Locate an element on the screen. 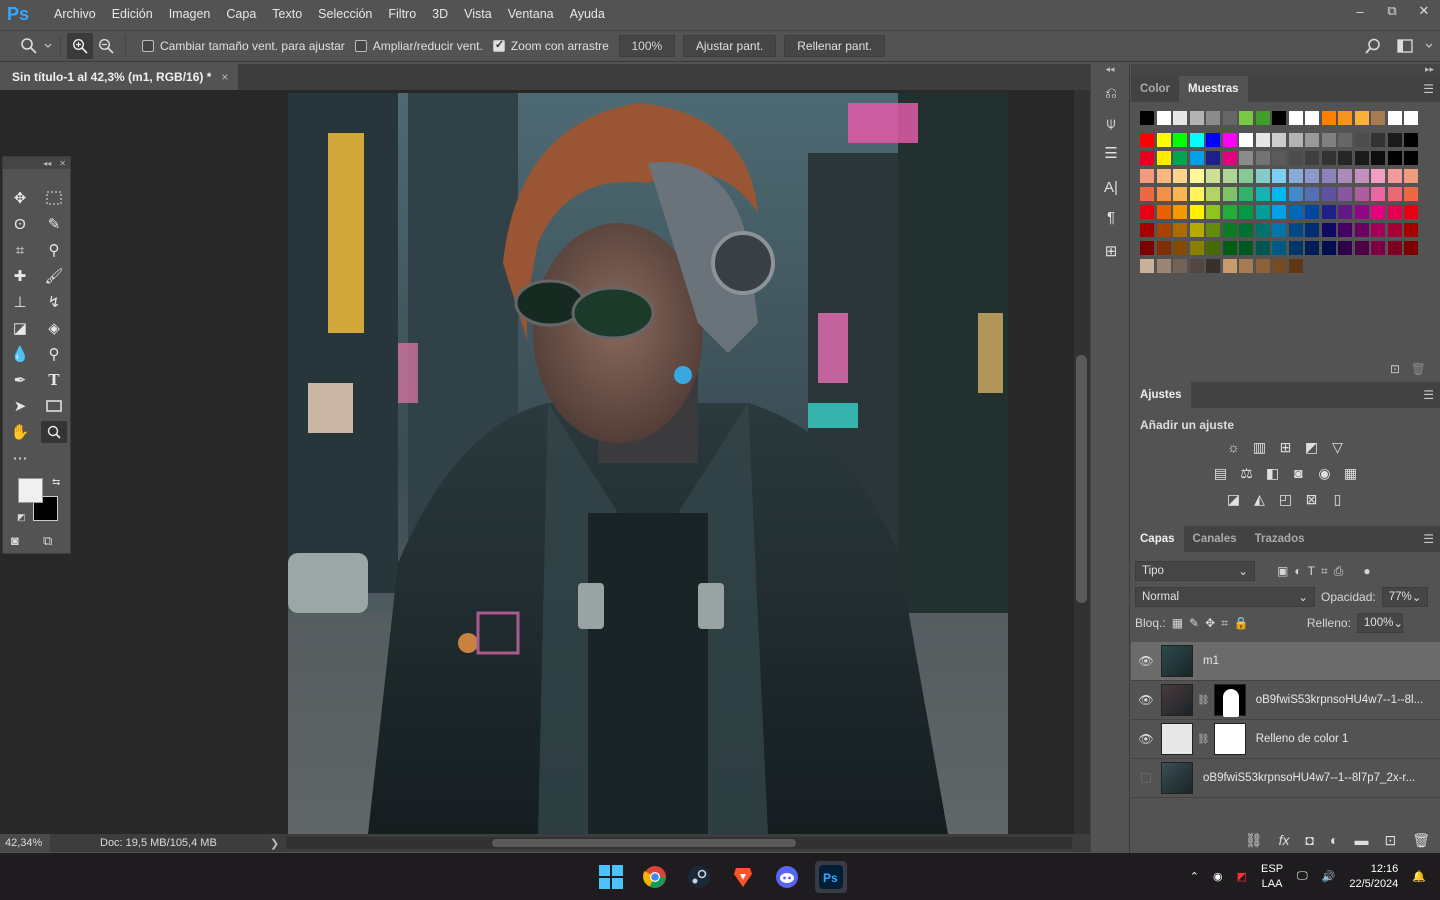 This screenshot has width=1440, height=900. filter-type-icon: T is located at coordinates (1311, 571).